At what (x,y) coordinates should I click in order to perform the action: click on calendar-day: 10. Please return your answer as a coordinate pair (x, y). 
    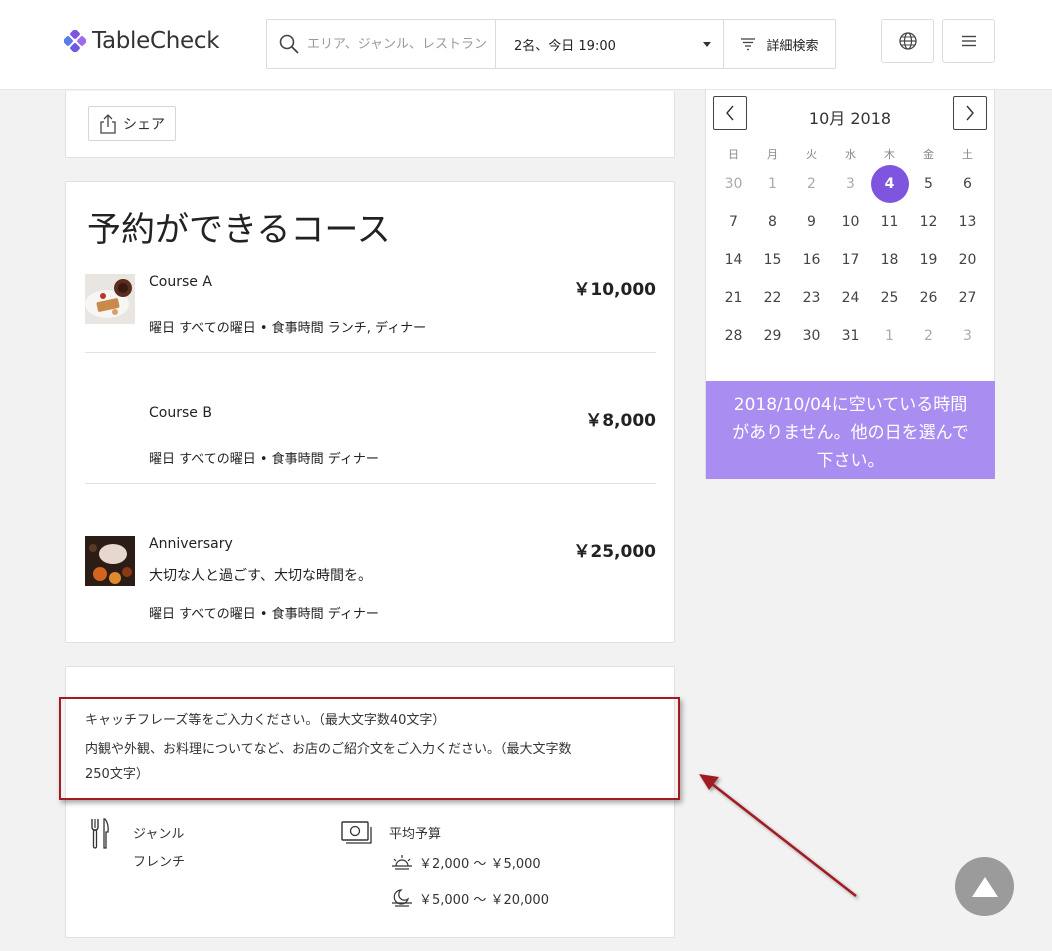
    Looking at the image, I should click on (850, 222).